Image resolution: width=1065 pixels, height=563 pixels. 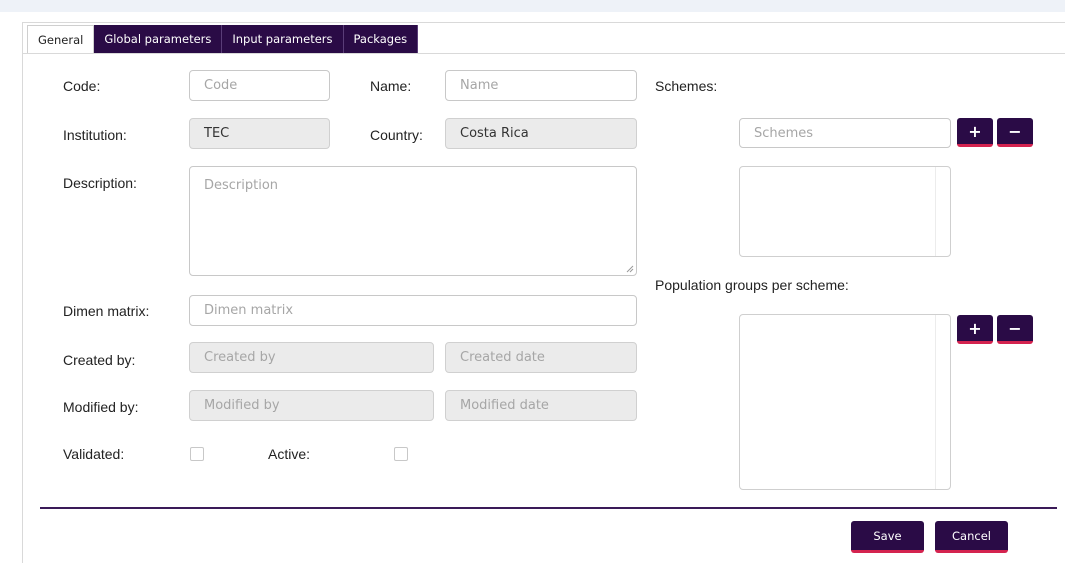 I want to click on name-label: Name:, so click(x=391, y=86).